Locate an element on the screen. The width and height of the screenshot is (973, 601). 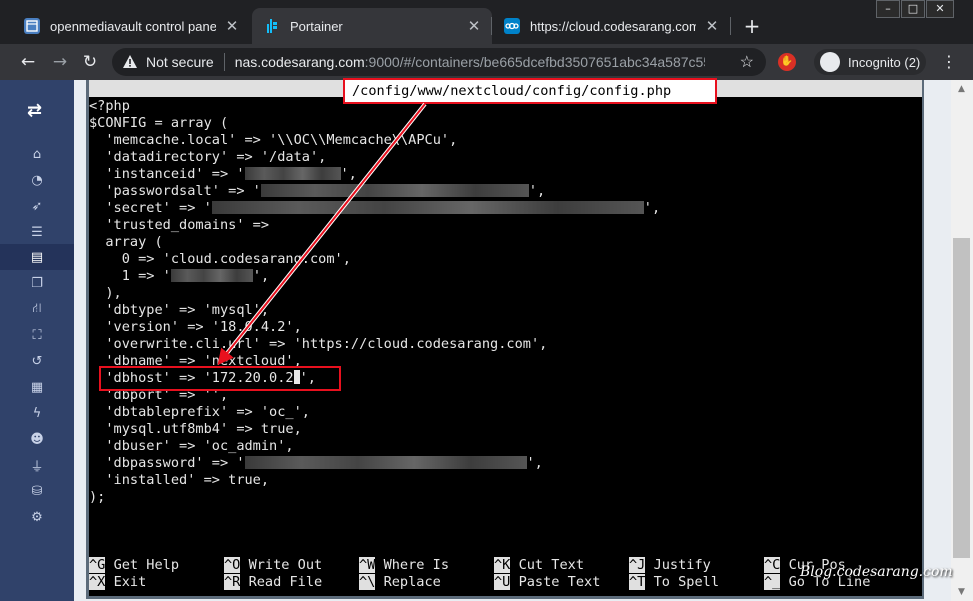
sidebar-item-registries: ⛁ is located at coordinates (37, 491).